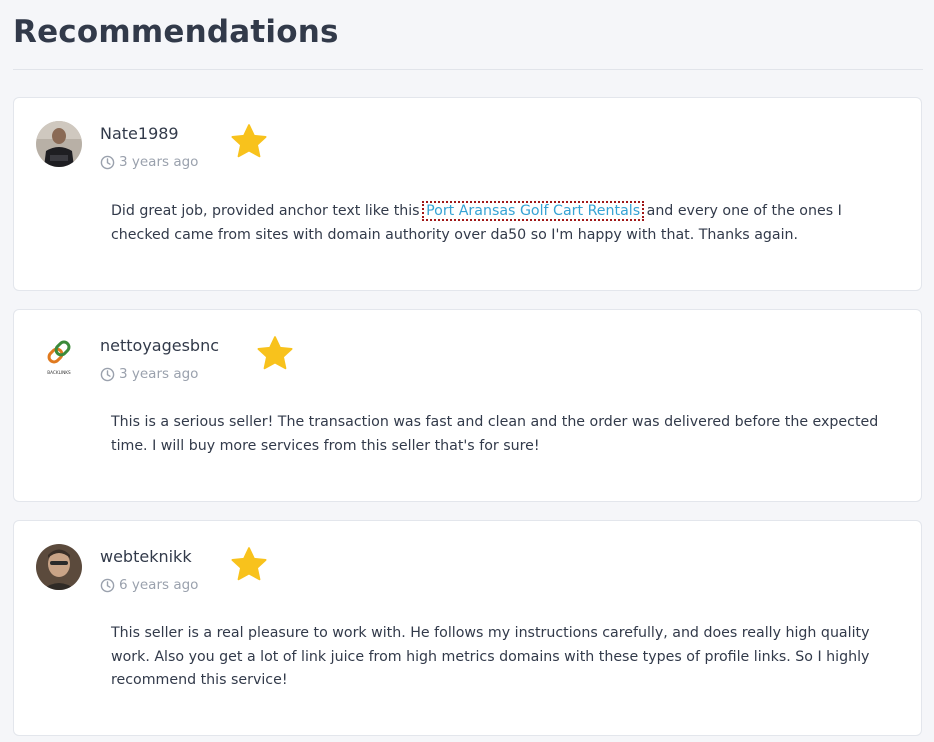 The height and width of the screenshot is (742, 934). I want to click on reviewer-name: Nate1989, so click(139, 134).